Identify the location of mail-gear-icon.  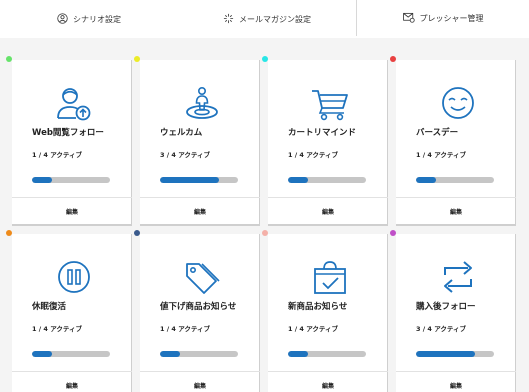
(408, 18).